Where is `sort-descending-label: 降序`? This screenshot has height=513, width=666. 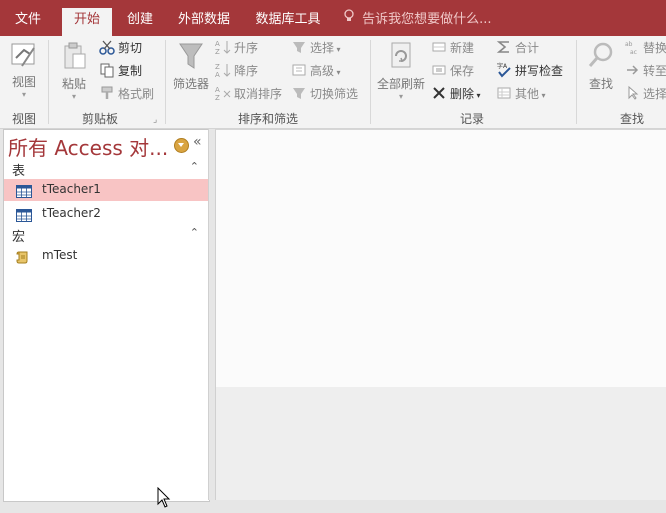 sort-descending-label: 降序 is located at coordinates (246, 71).